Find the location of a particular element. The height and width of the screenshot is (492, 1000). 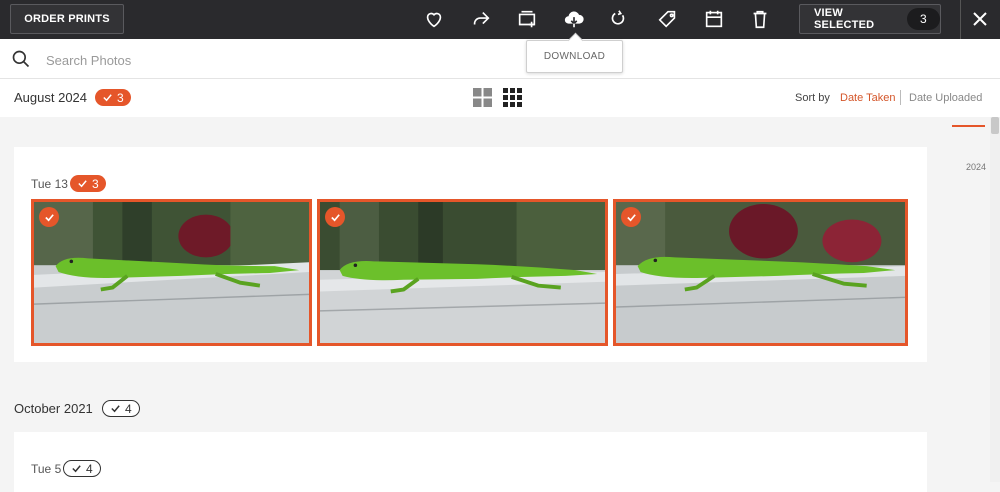

timeline-marker is located at coordinates (968, 126).